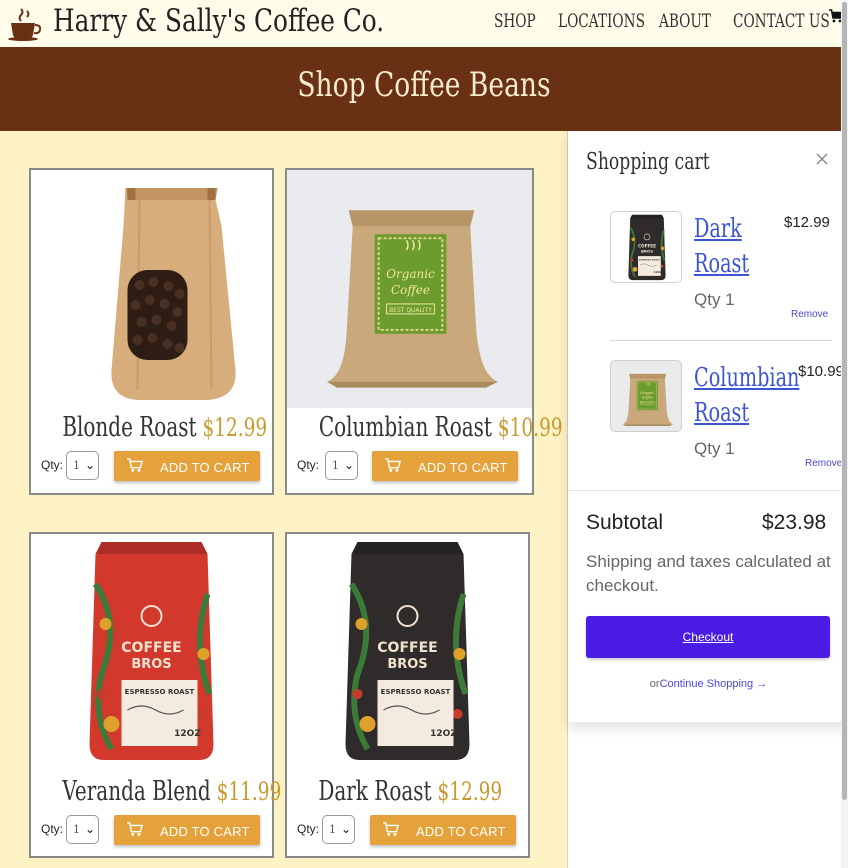 The image size is (848, 868). What do you see at coordinates (807, 222) in the screenshot?
I see `cart-item-price: $12.99` at bounding box center [807, 222].